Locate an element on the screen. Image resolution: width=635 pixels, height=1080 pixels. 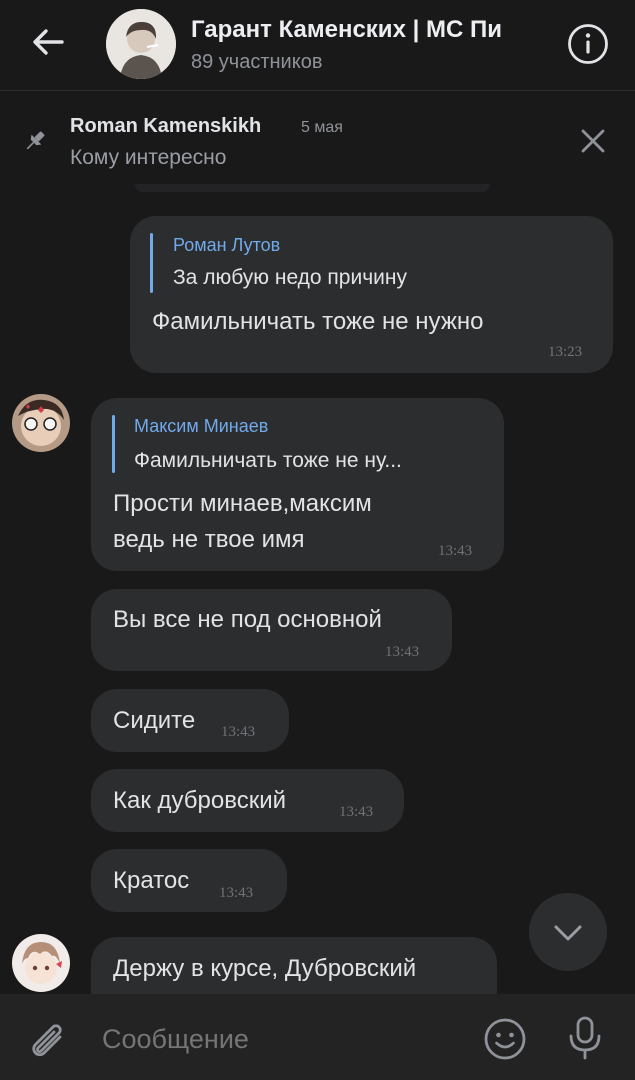
previous-message-edge is located at coordinates (312, 188).